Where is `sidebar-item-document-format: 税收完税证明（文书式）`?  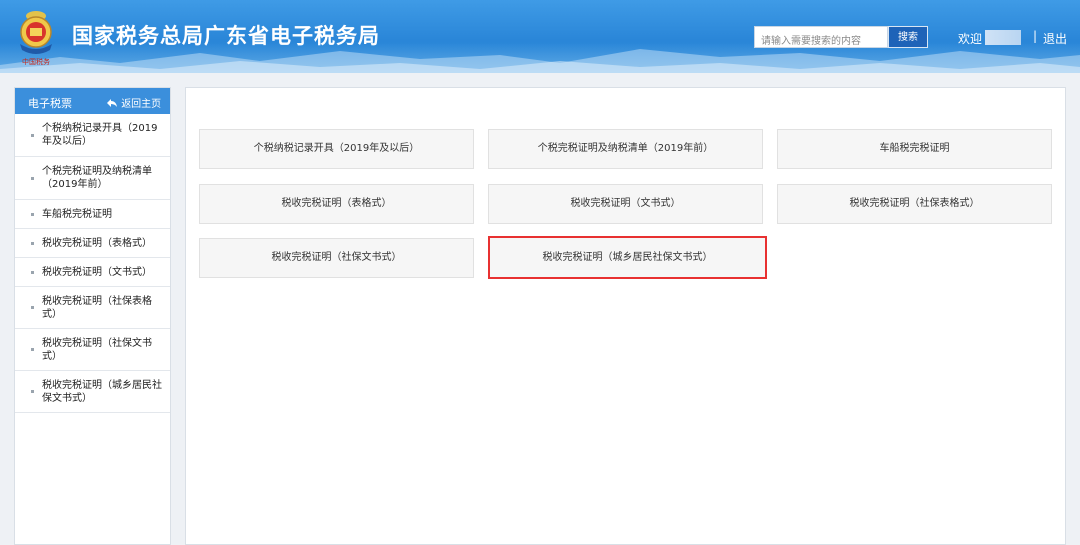
sidebar-item-document-format: 税收完税证明（文书式） is located at coordinates (92, 272).